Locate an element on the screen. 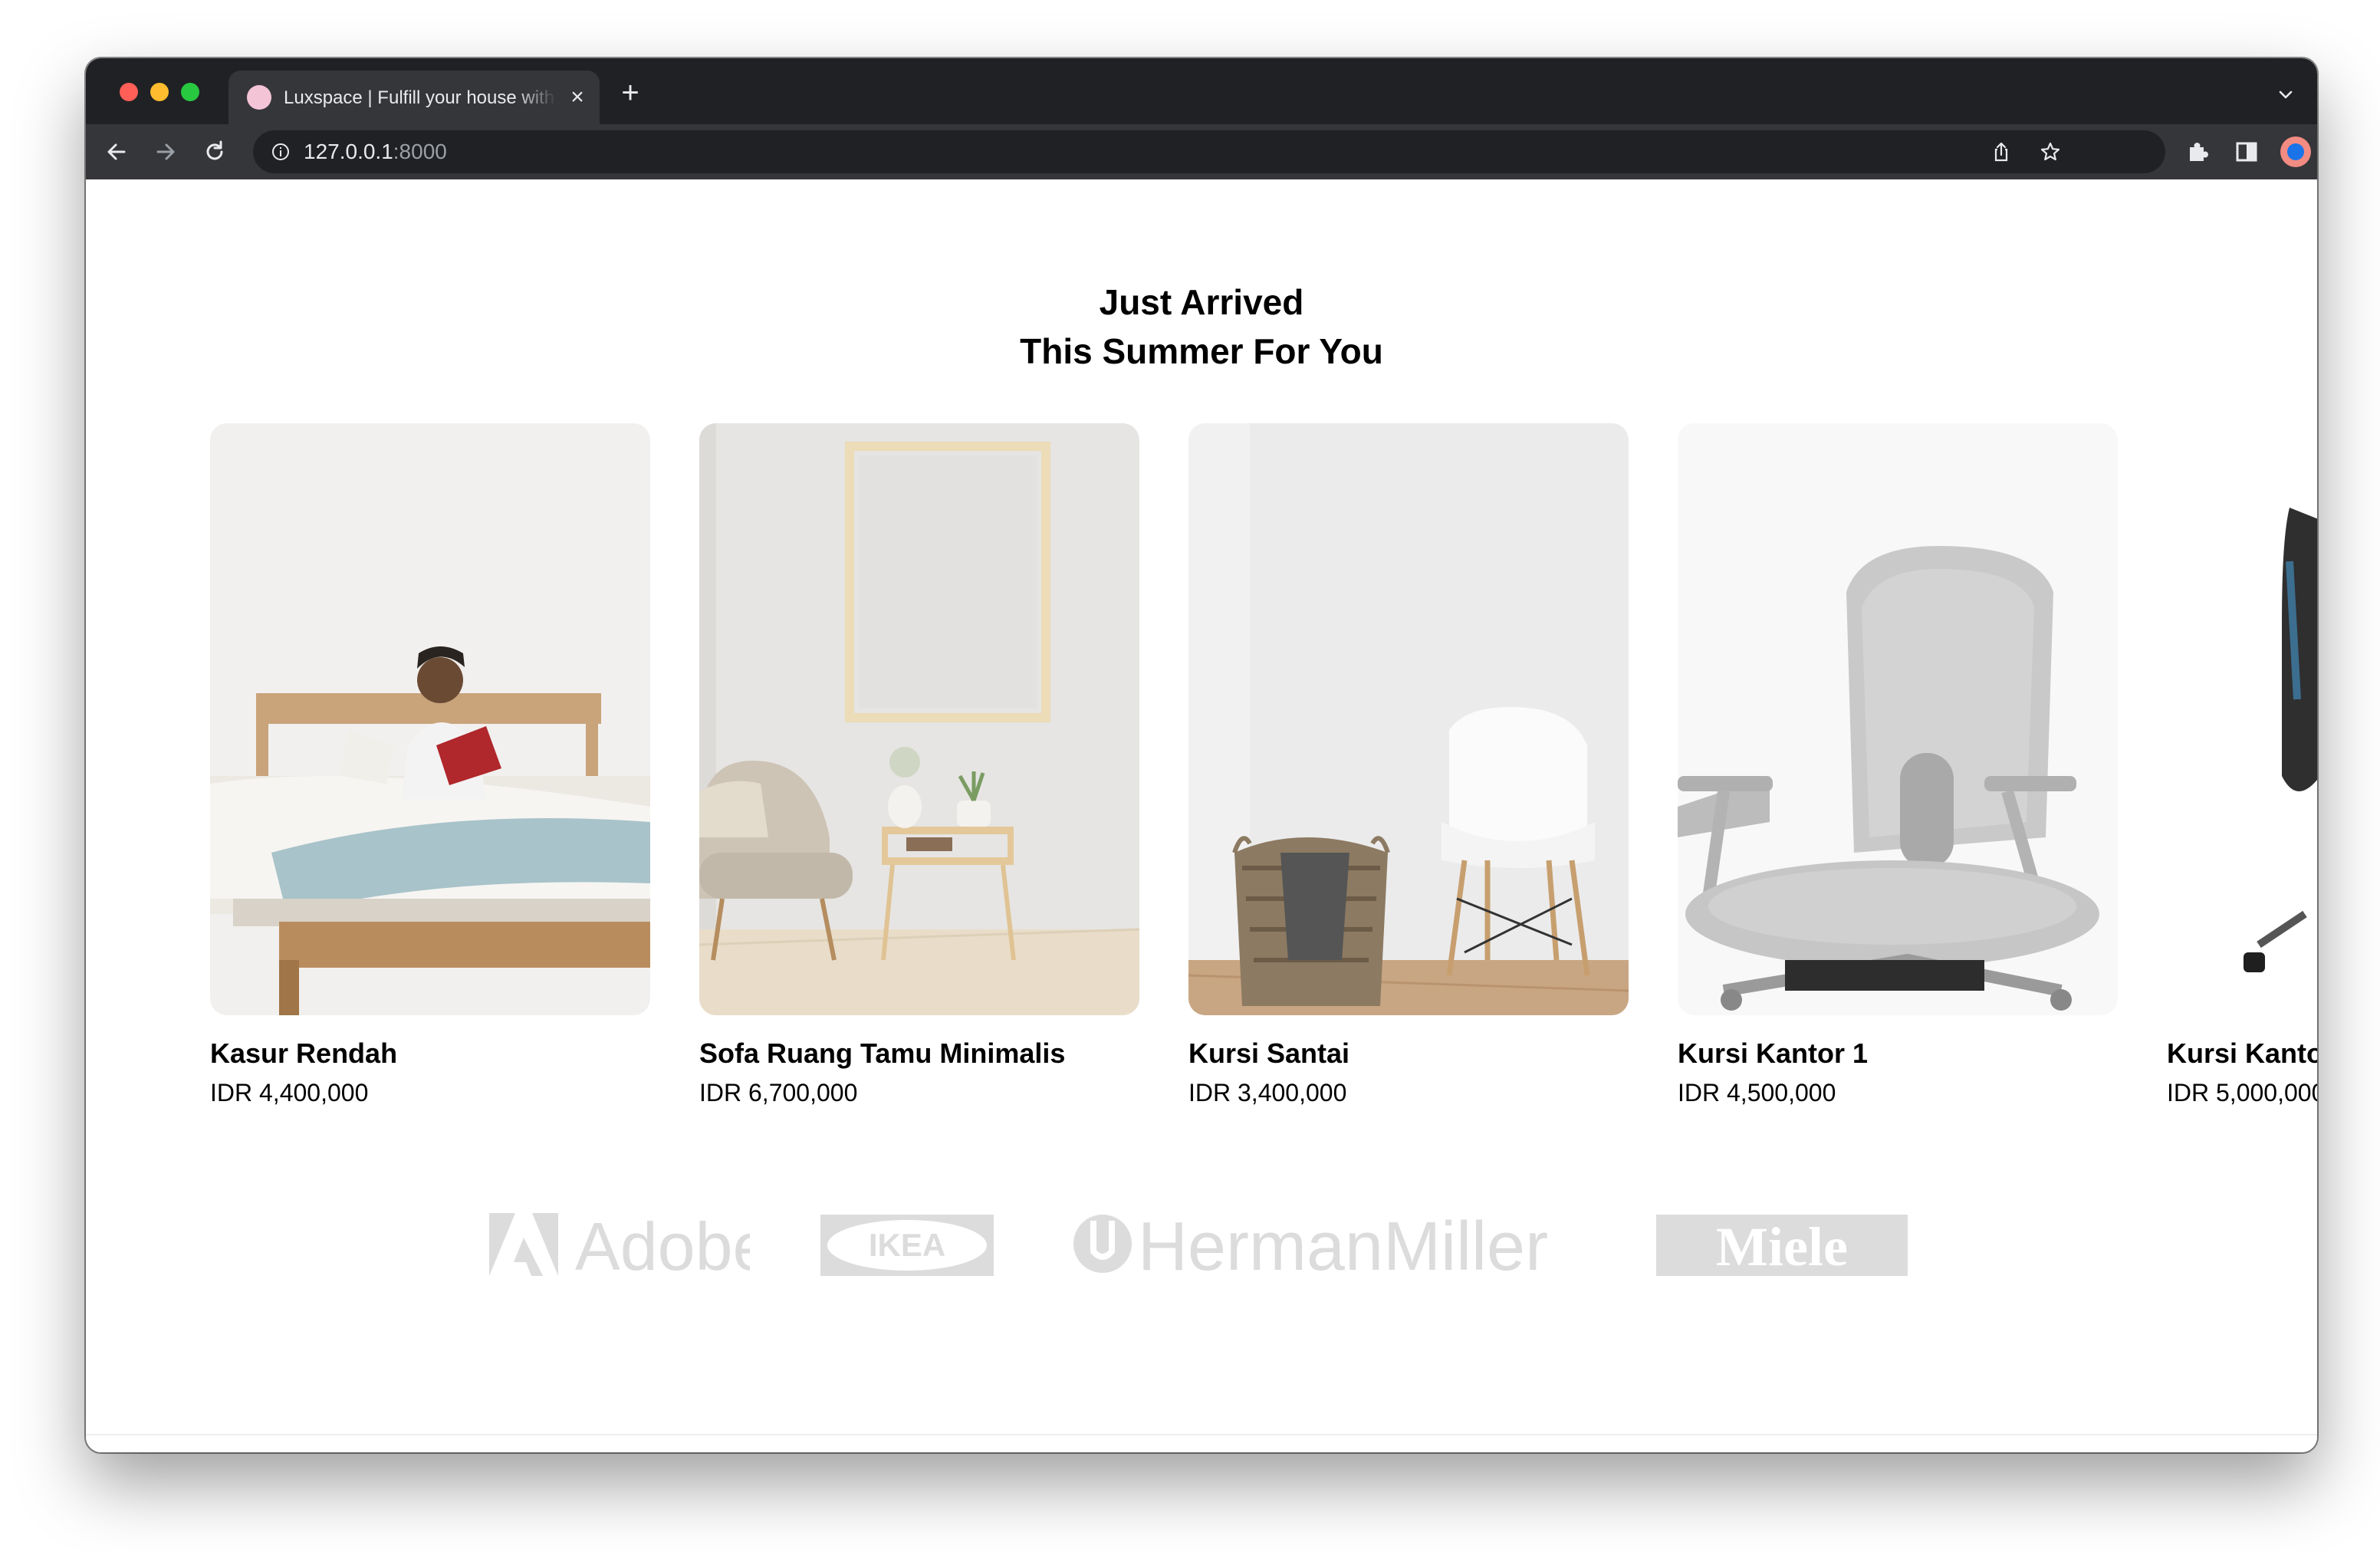 This screenshot has width=2380, height=1552. back-arrow-icon is located at coordinates (117, 152).